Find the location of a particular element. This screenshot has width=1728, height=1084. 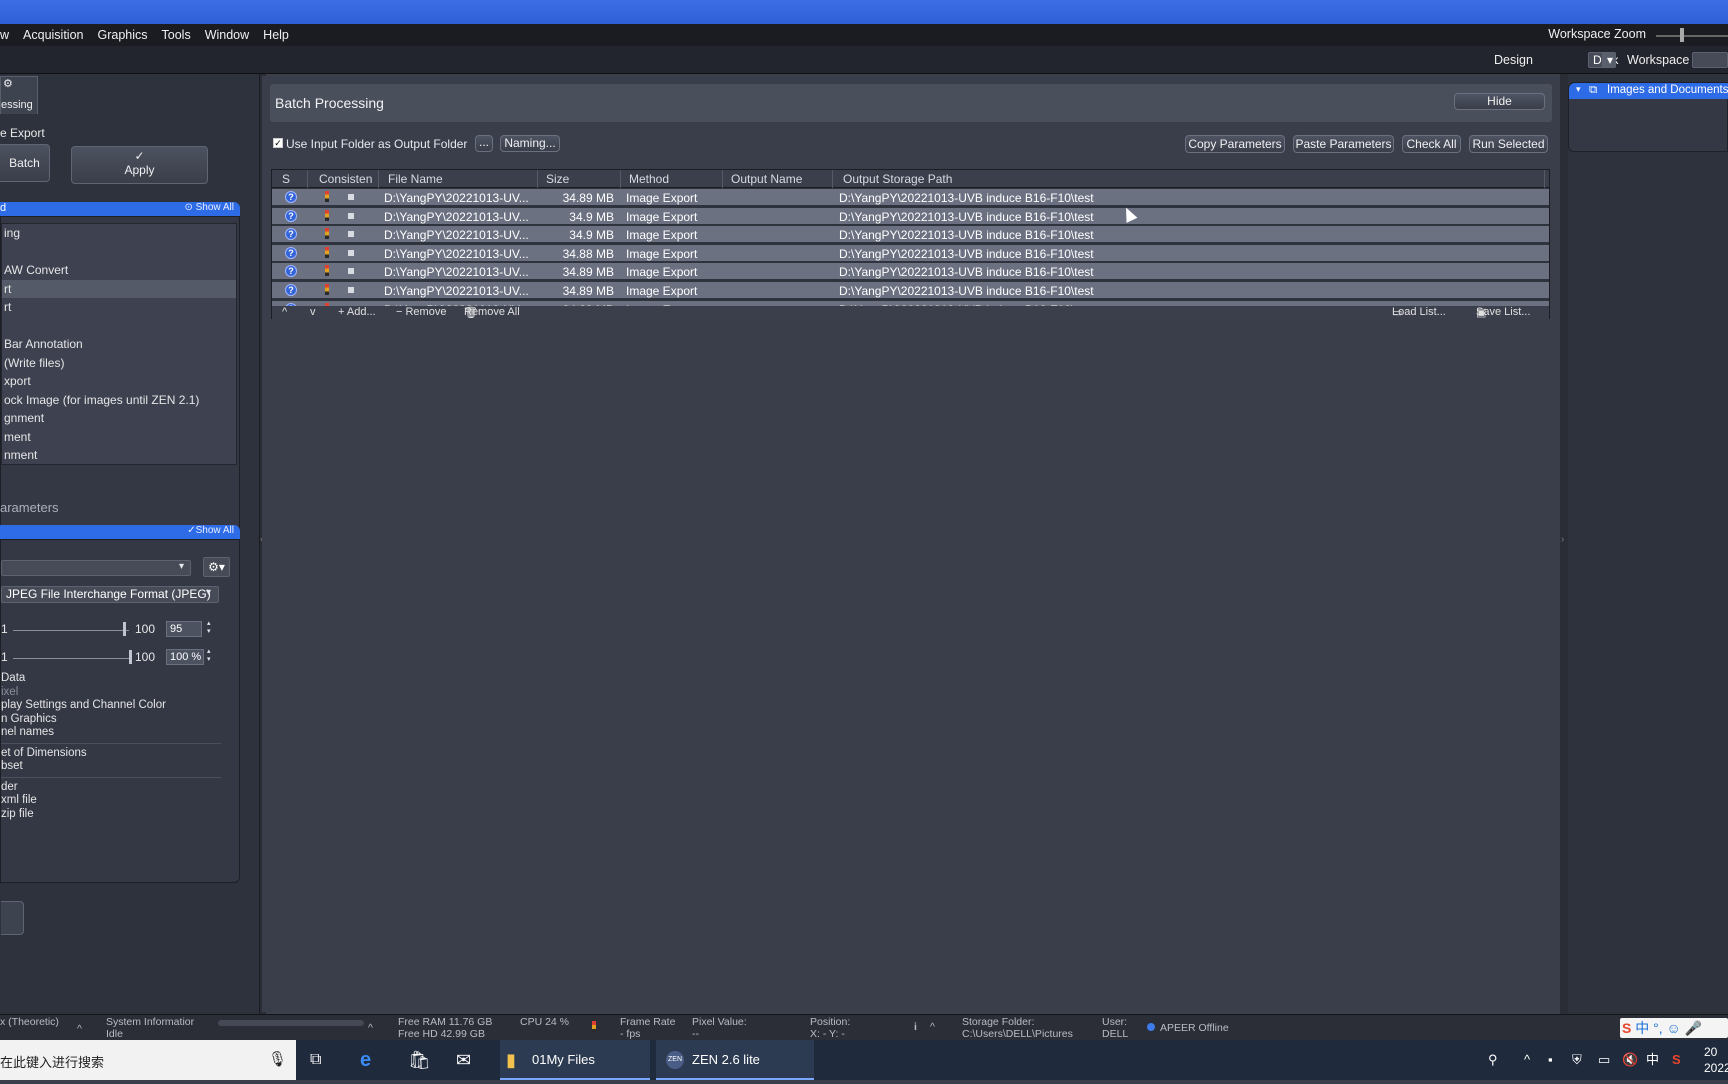

settings-select is located at coordinates (96, 568).